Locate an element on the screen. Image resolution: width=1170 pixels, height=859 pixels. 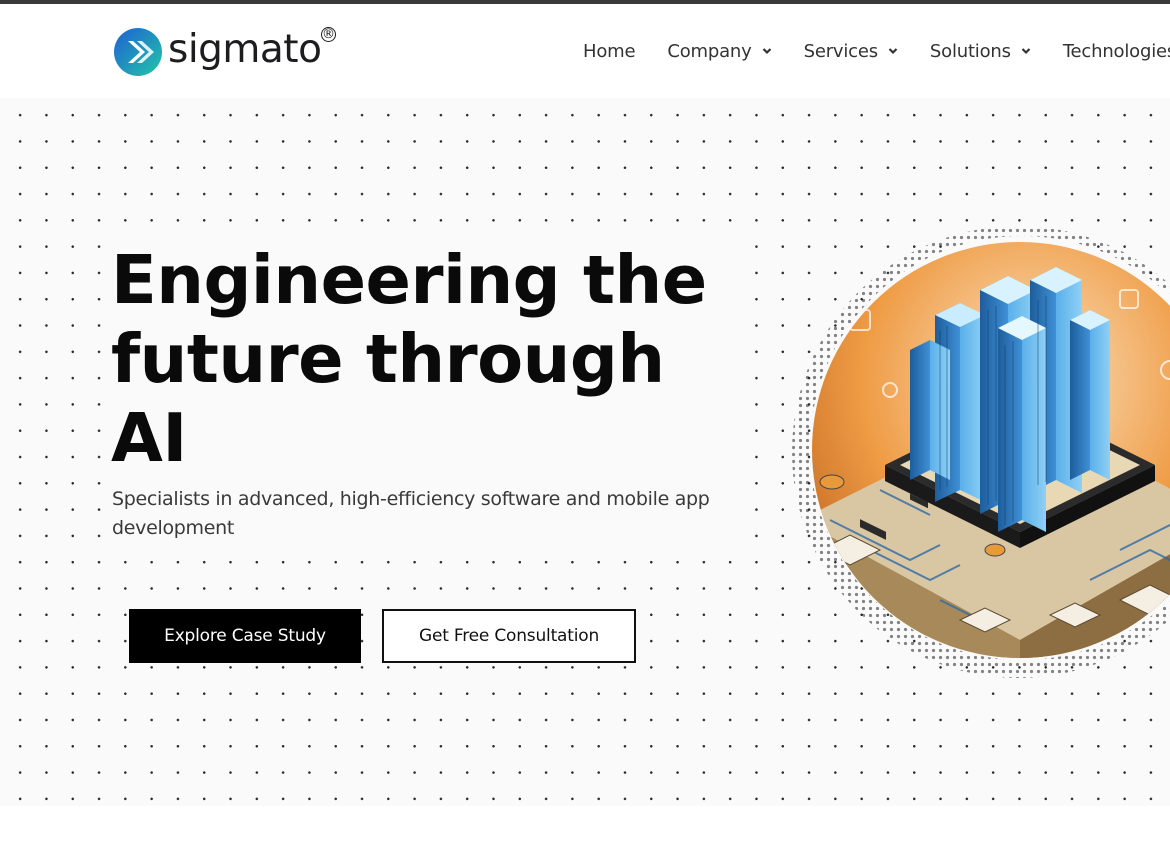
hero-title-line: future through AI is located at coordinates (388, 398).